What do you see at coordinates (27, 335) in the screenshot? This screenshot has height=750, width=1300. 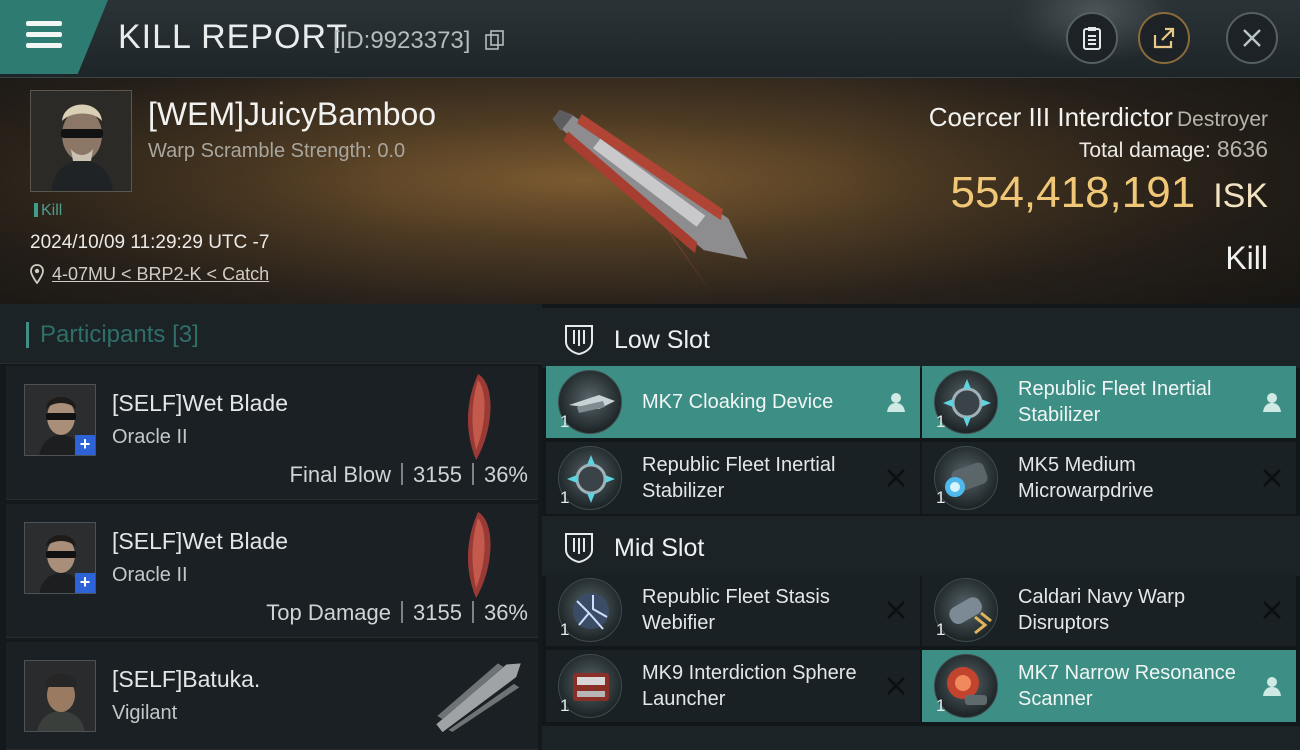 I see `header-accent-bar` at bounding box center [27, 335].